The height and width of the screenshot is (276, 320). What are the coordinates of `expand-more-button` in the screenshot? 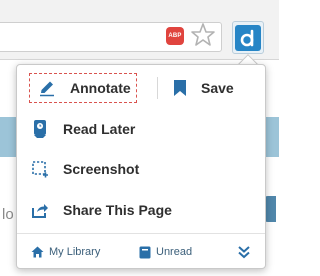 It's located at (244, 252).